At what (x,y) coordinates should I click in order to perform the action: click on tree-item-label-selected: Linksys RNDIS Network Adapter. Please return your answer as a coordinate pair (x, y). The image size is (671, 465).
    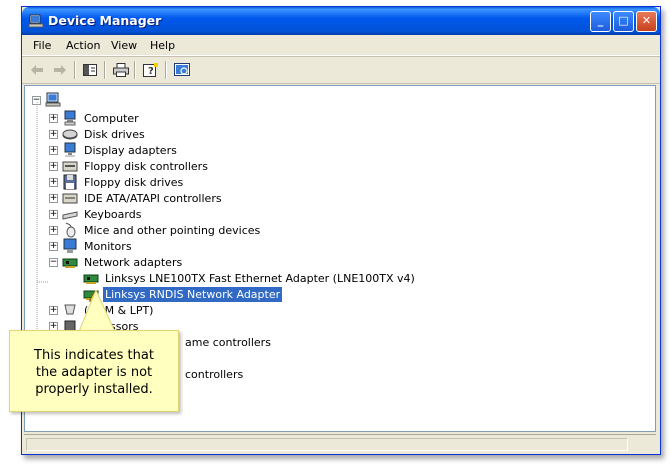
    Looking at the image, I should click on (193, 294).